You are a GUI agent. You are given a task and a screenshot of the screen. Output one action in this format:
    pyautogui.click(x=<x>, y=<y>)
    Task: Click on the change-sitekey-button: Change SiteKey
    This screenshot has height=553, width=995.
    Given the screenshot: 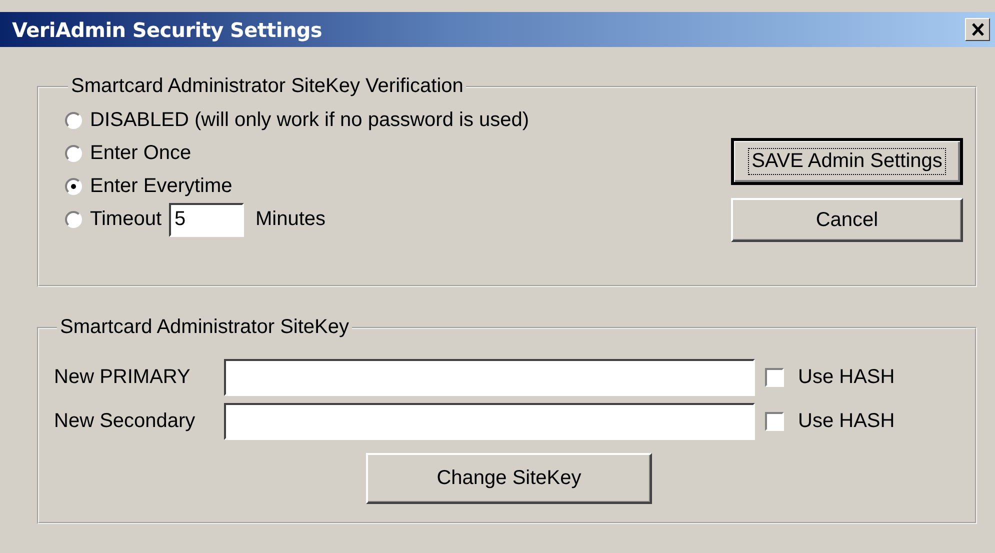 What is the action you would take?
    pyautogui.click(x=509, y=478)
    